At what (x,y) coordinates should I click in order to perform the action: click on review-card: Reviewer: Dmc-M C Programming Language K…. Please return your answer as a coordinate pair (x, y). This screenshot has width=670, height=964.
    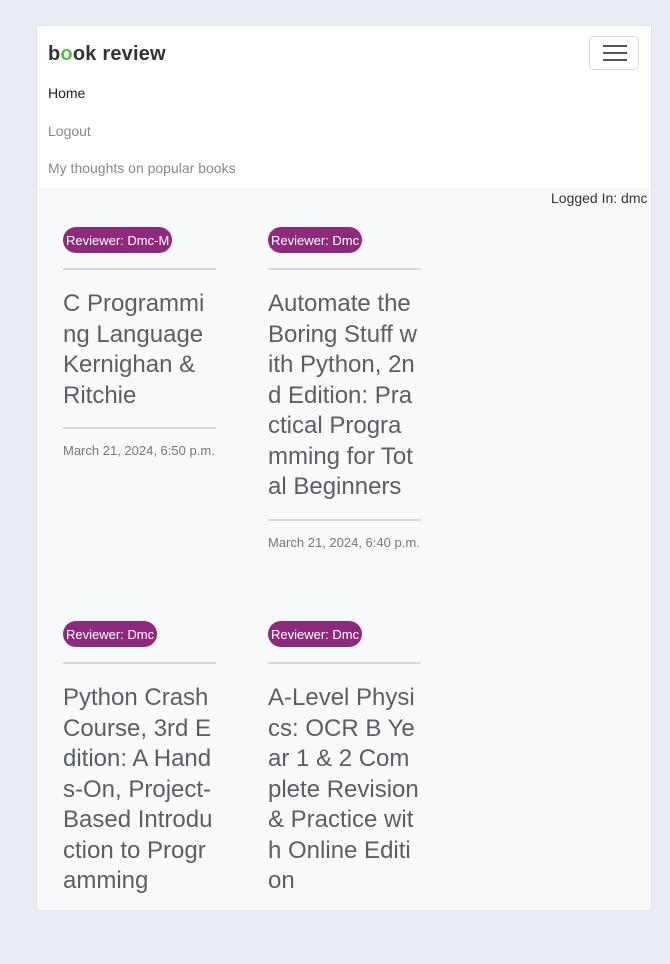
    Looking at the image, I should click on (139, 343).